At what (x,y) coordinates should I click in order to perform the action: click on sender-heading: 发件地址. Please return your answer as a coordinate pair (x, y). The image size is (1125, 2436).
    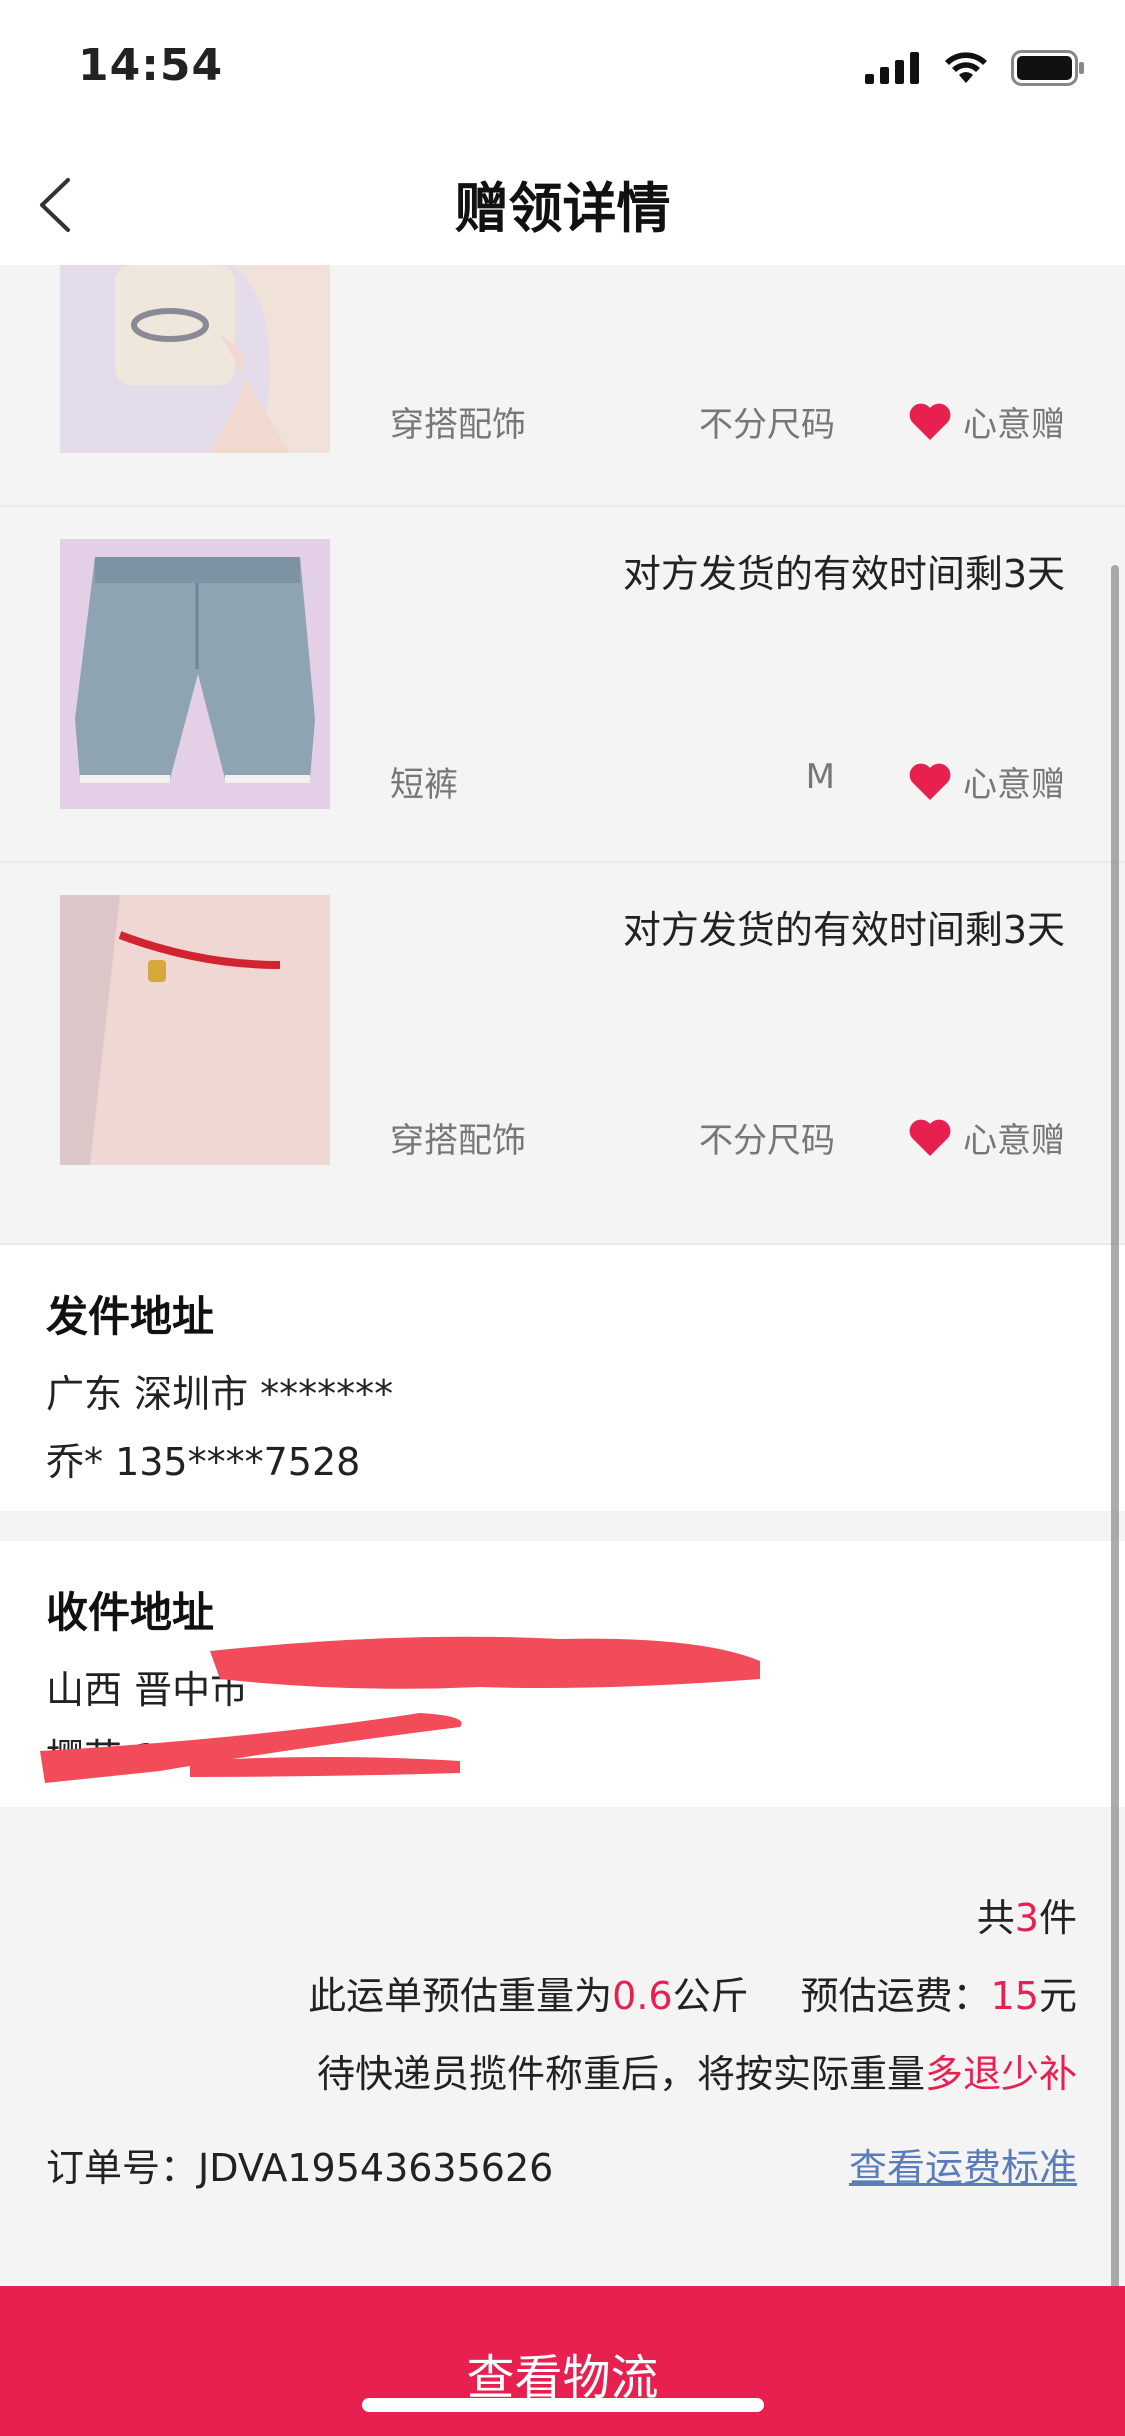
    Looking at the image, I should click on (130, 1316).